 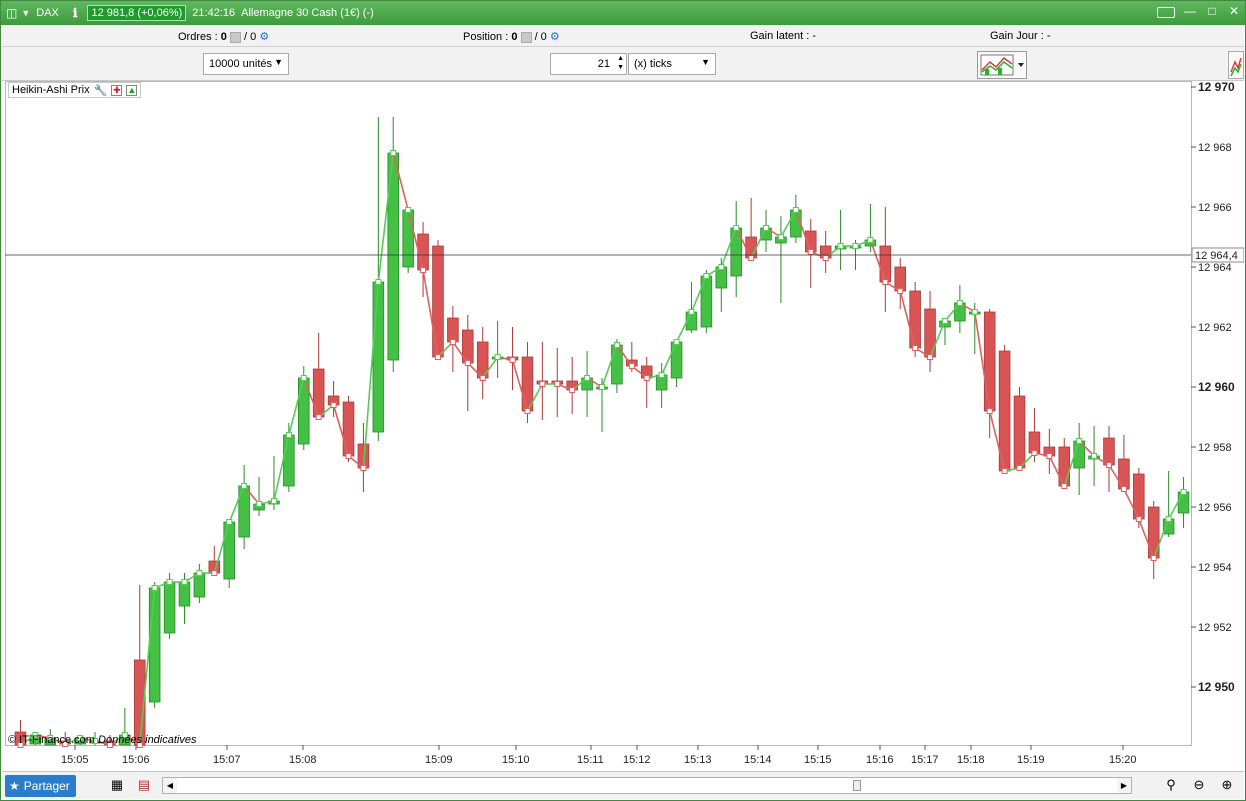 I want to click on x-tick-label: 15:15, so click(x=818, y=760).